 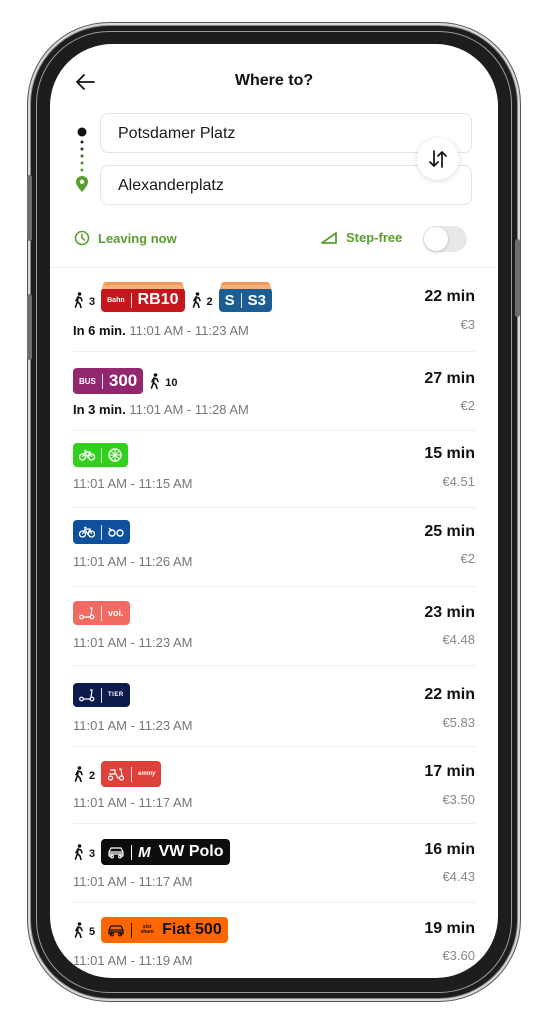 I want to click on time-range: 11:01 AM - 11:28 AM, so click(x=189, y=409).